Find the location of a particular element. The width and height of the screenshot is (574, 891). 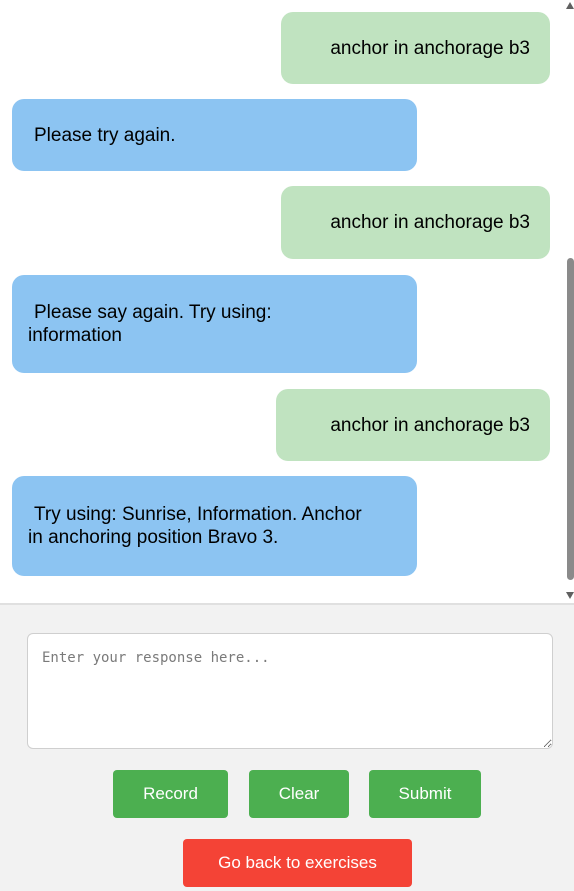

chat-scrollbar is located at coordinates (570, 302).